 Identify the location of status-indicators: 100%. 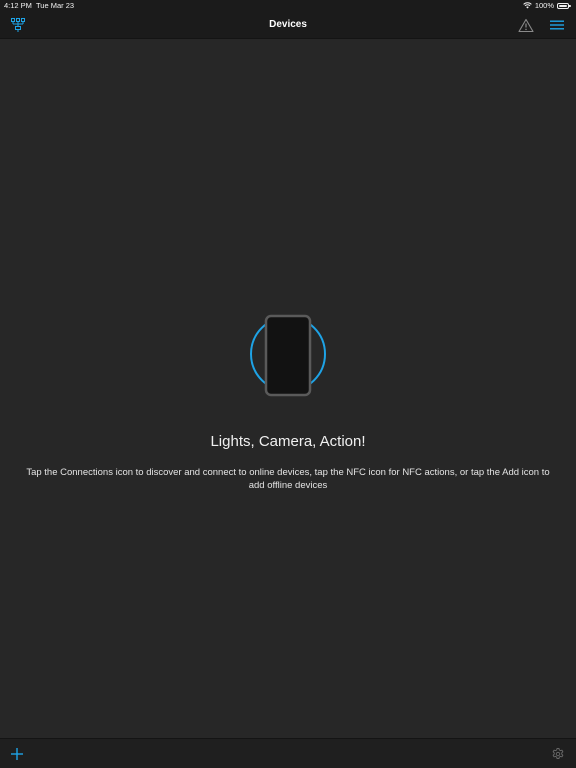
(547, 5).